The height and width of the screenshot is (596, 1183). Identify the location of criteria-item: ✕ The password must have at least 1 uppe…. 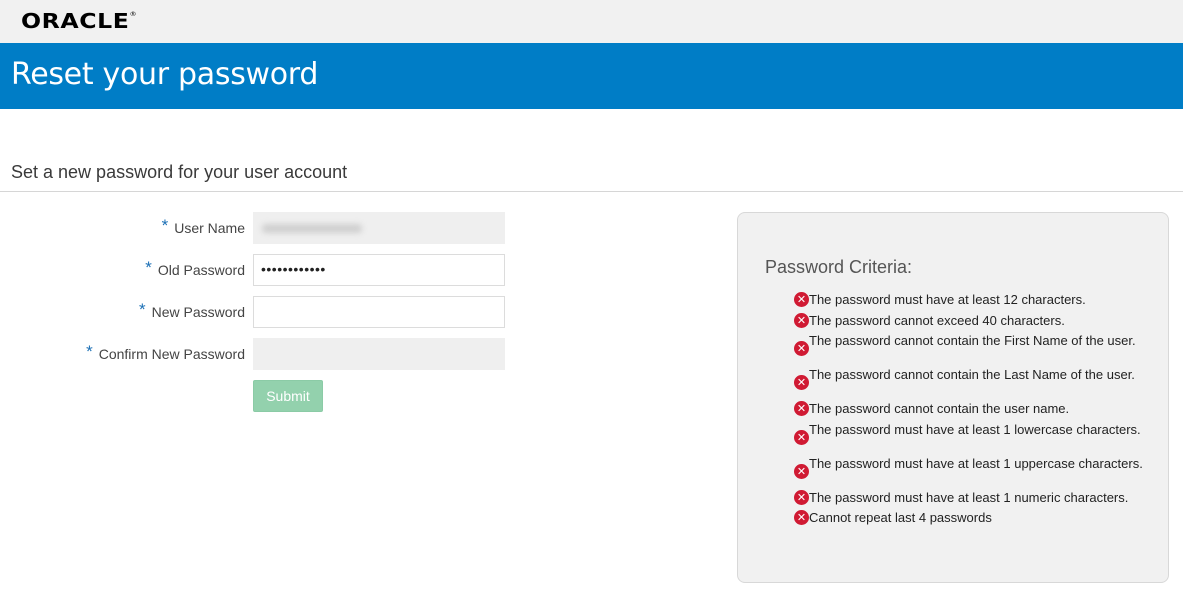
(974, 472).